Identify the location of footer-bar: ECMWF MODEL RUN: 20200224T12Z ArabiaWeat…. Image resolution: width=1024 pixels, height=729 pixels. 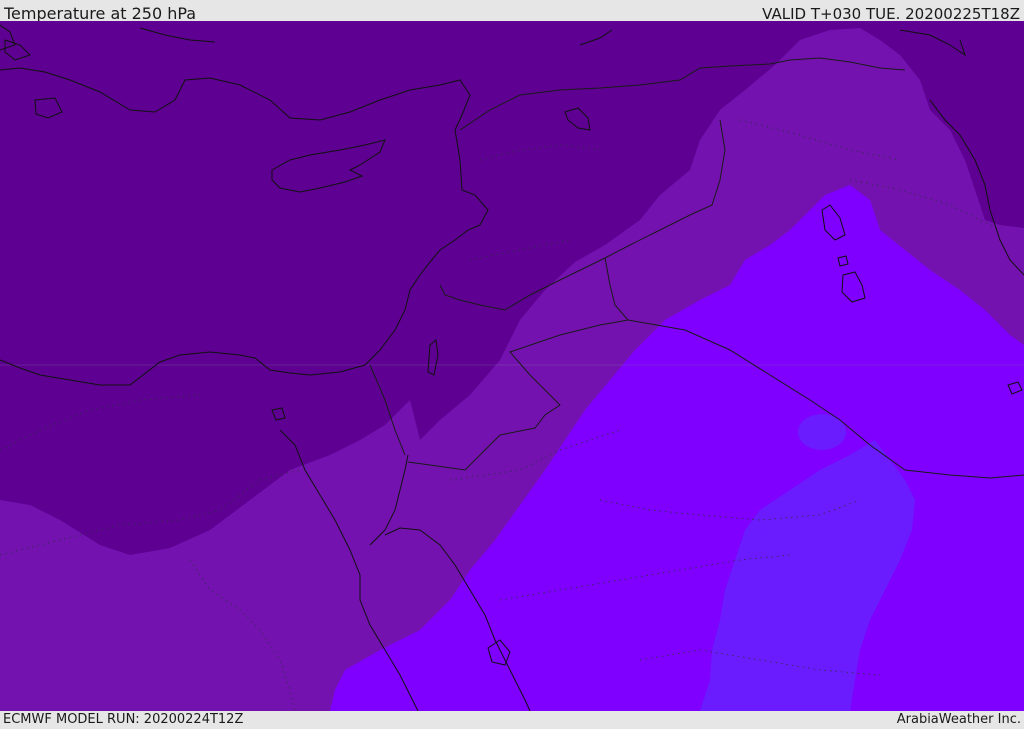
(512, 720).